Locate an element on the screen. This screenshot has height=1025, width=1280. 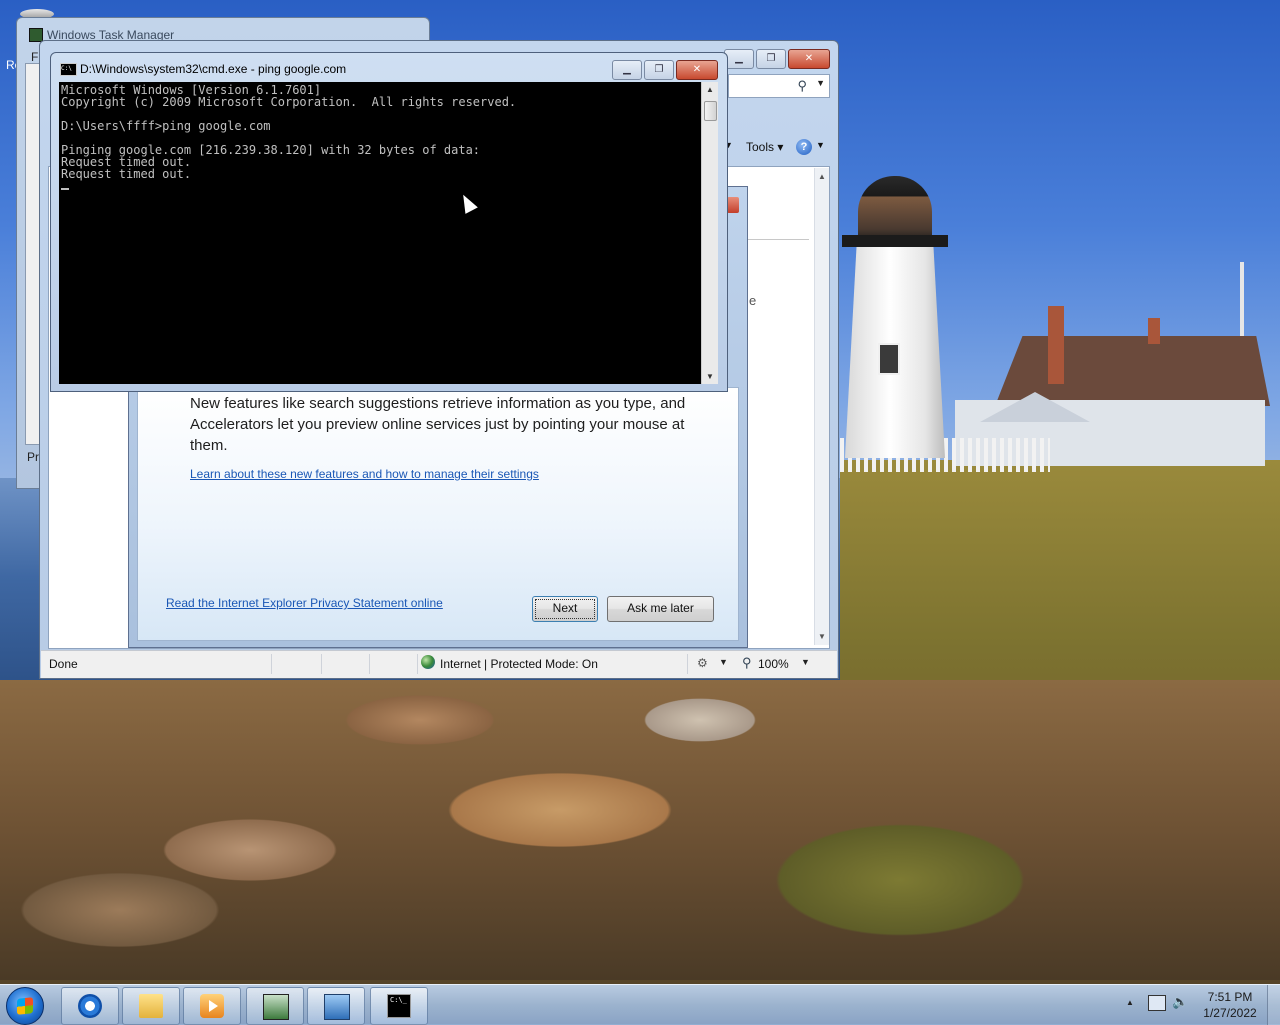
ie-vertical-scrollbar: ▲ ▼ is located at coordinates (821, 406).